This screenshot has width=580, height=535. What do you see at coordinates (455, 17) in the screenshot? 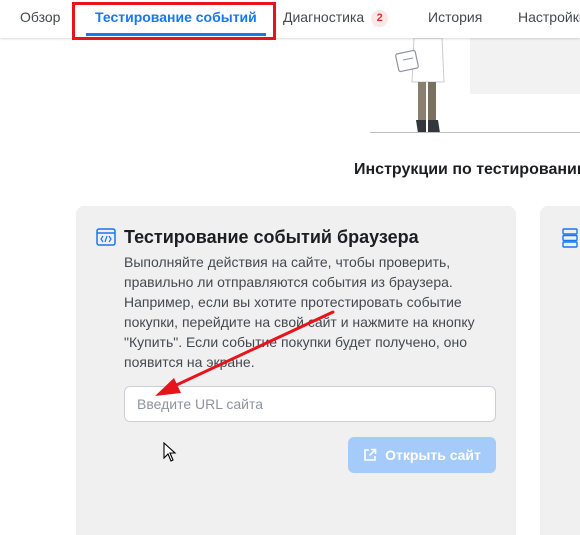
I see `tab-history: История` at bounding box center [455, 17].